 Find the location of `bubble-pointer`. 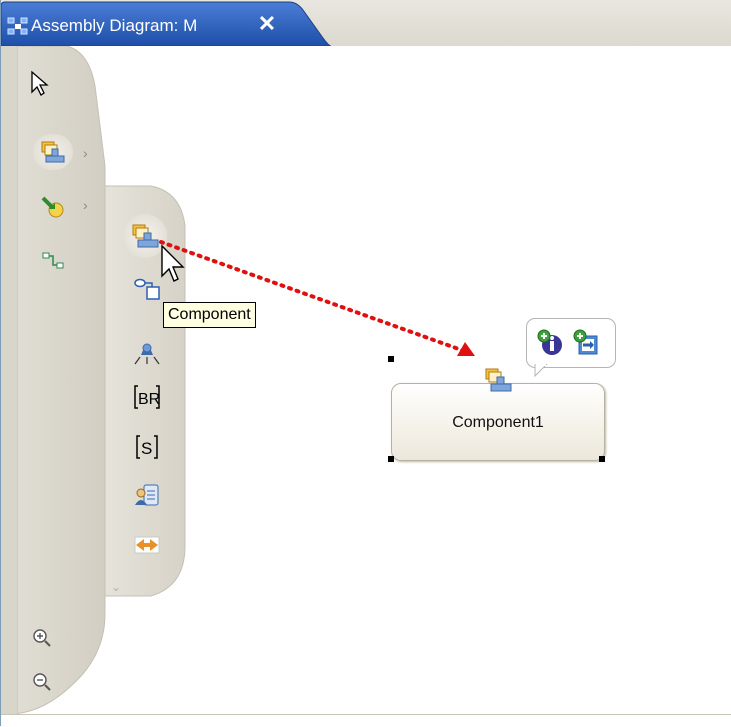

bubble-pointer is located at coordinates (541, 371).